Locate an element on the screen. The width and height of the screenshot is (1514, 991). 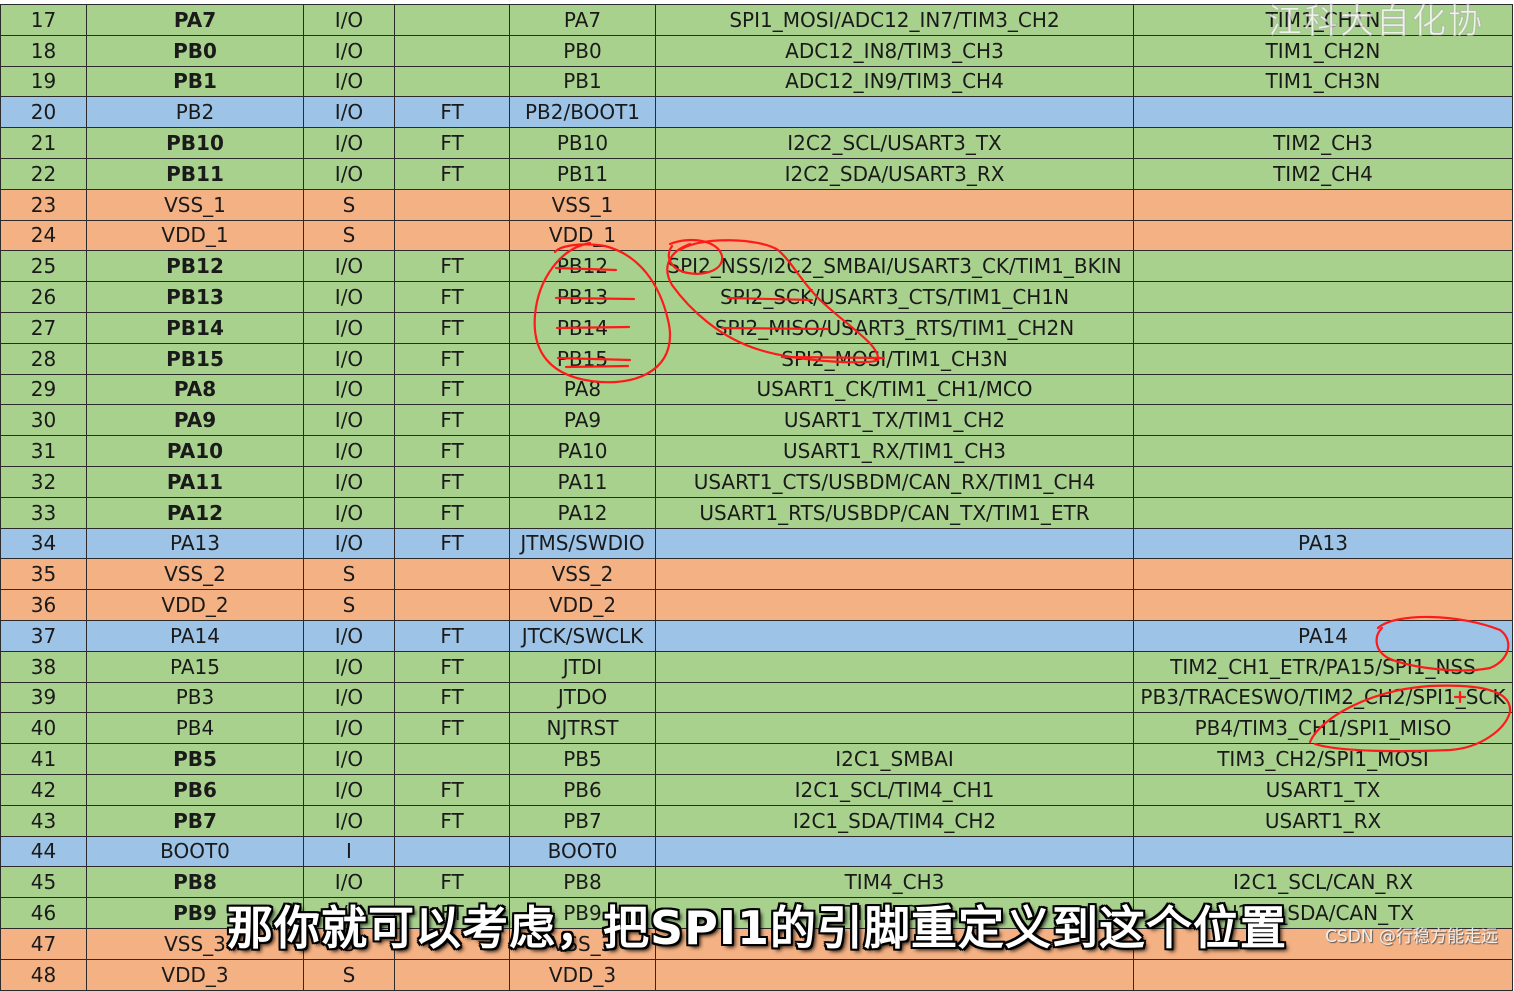
default-alternate-function-cell: I2C2_SDA/USART3_RX is located at coordinates (894, 173).